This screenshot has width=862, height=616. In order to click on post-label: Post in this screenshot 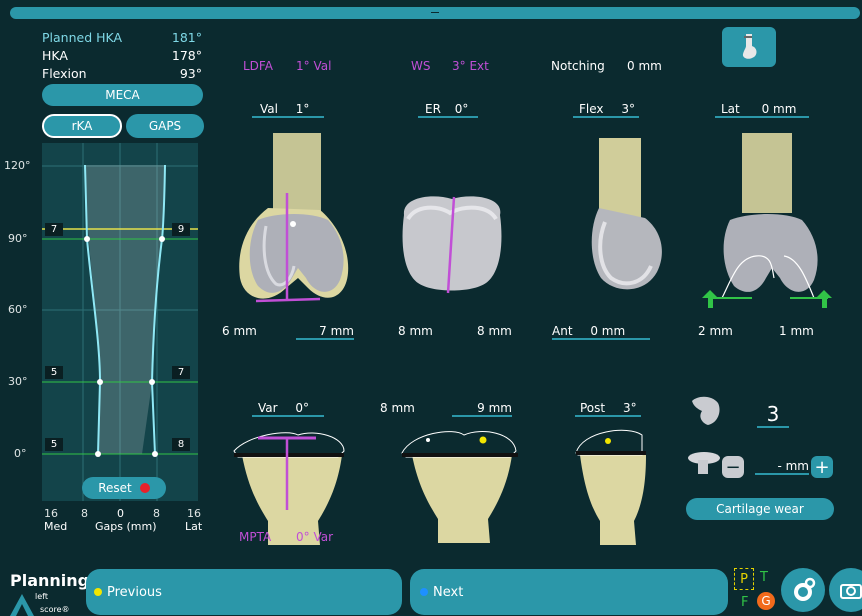, I will do `click(593, 408)`.